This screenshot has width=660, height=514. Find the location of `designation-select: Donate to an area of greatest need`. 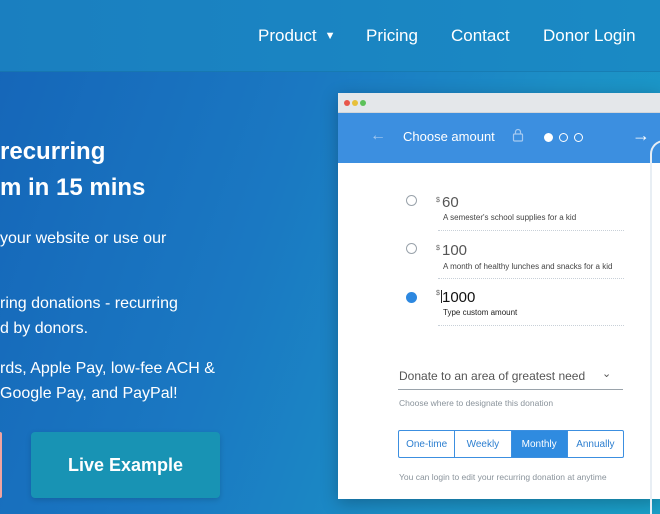

designation-select: Donate to an area of greatest need is located at coordinates (492, 376).